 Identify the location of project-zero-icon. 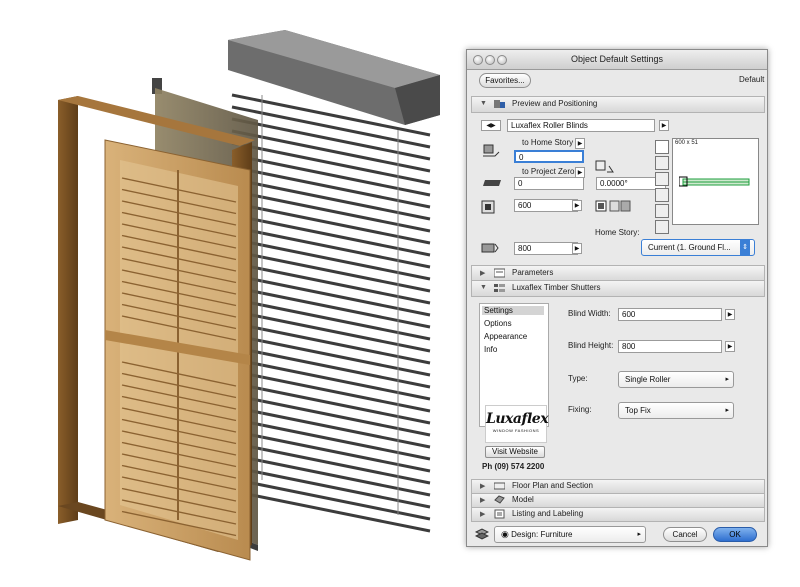
(492, 183).